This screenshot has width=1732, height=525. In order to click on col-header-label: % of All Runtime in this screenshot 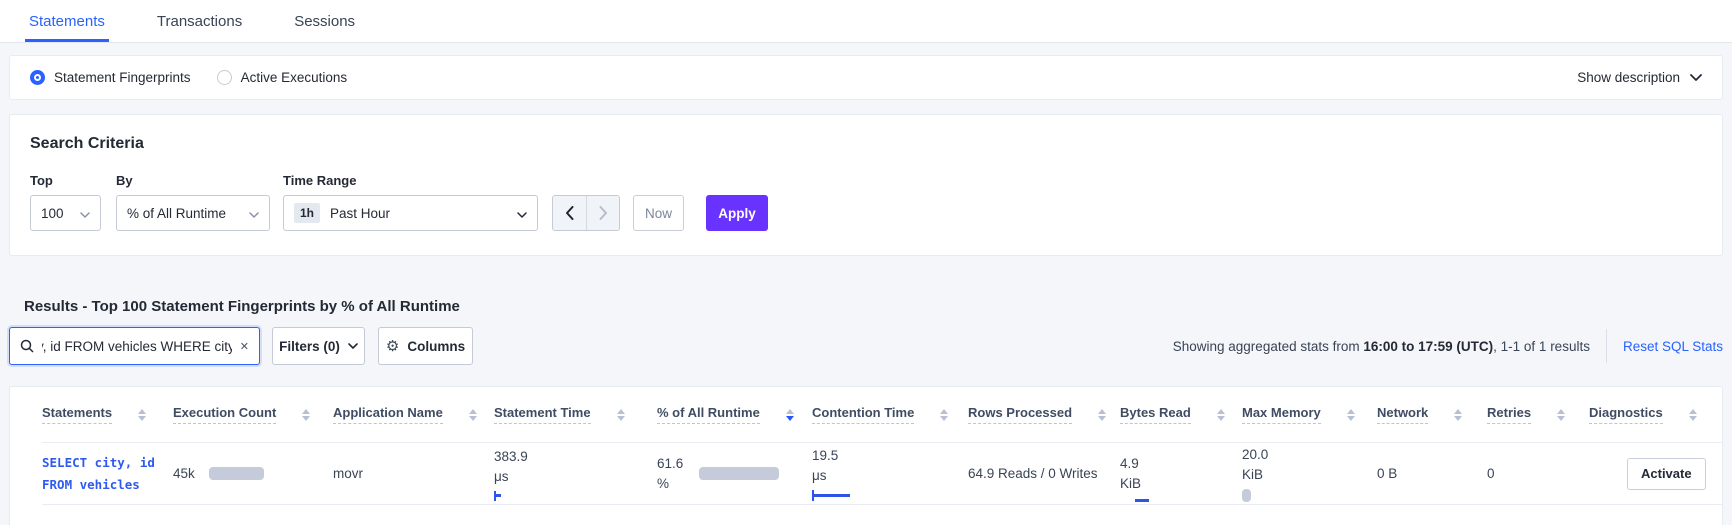, I will do `click(708, 414)`.